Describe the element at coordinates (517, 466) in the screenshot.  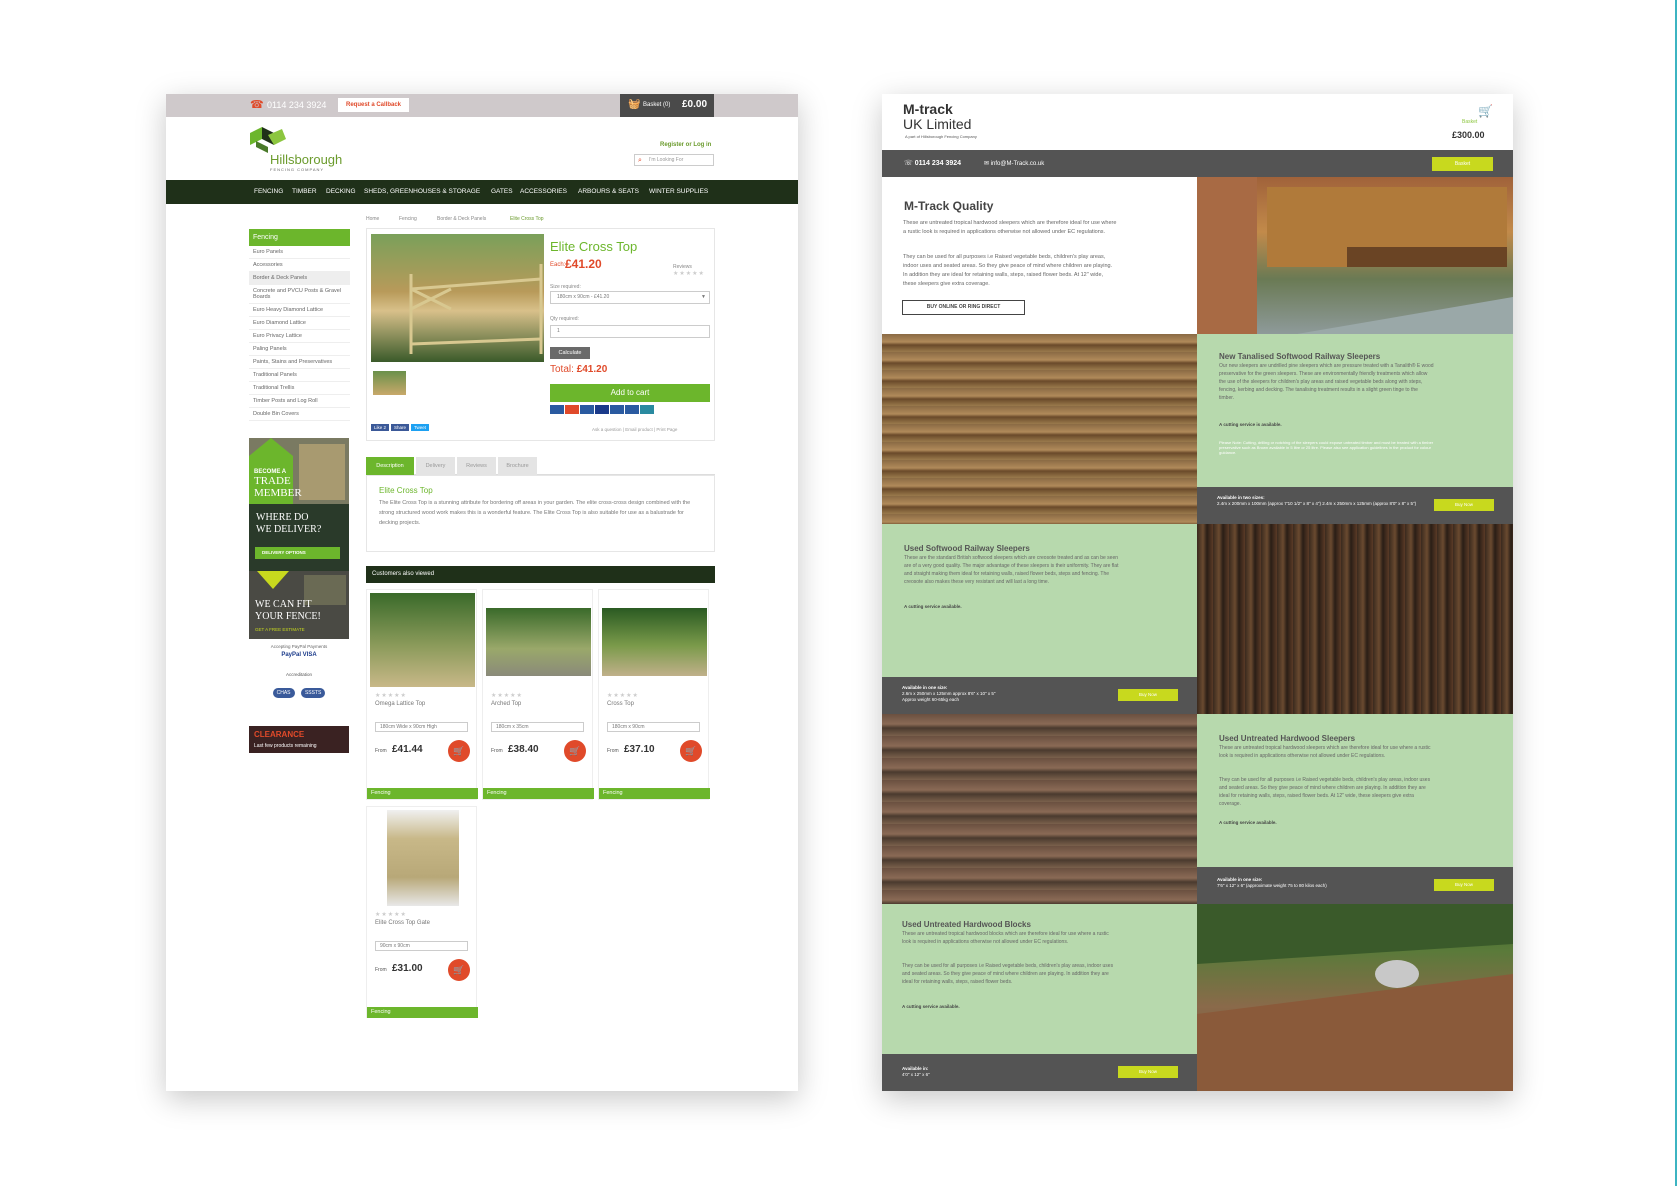
I see `tab-brochure: Brochure` at that location.